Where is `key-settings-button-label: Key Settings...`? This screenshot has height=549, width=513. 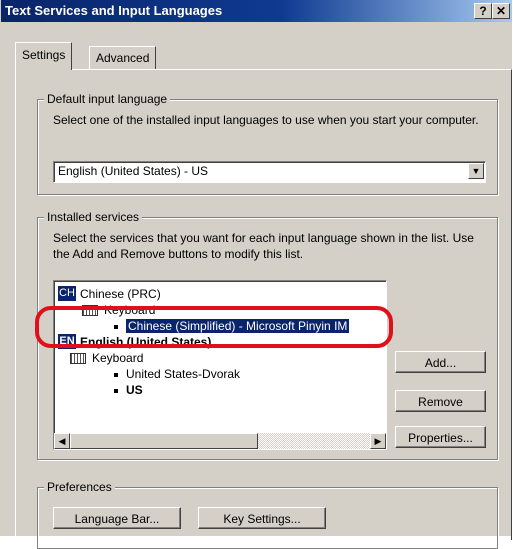
key-settings-button-label: Key Settings... is located at coordinates (262, 519).